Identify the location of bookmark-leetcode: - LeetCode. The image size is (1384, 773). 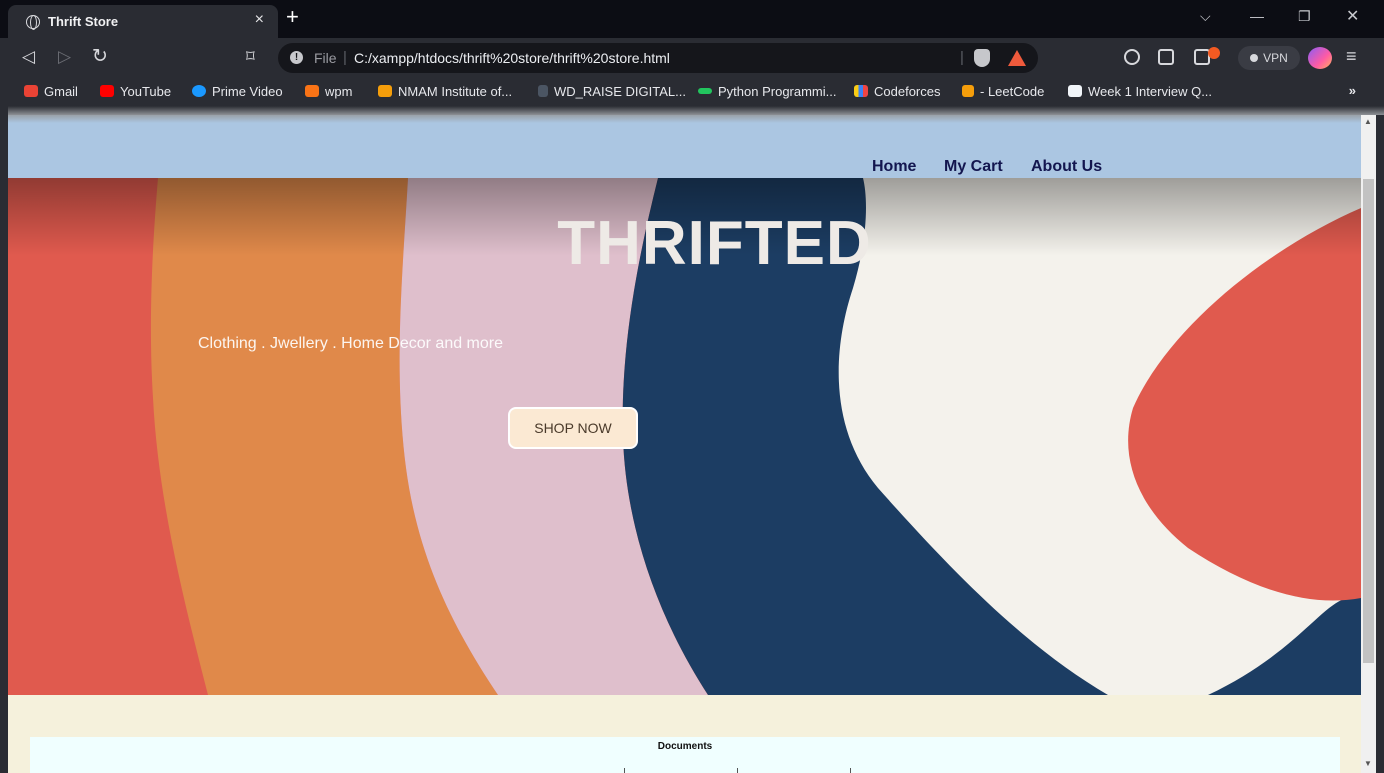
(1003, 91).